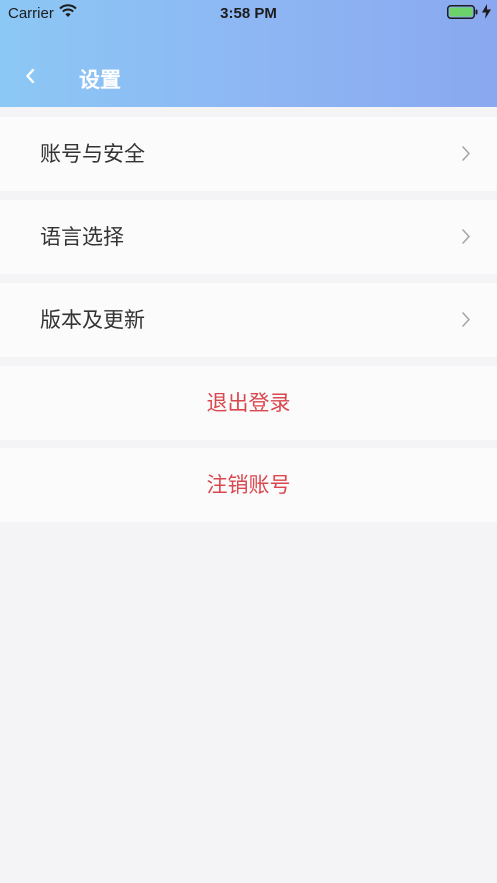 This screenshot has width=497, height=883. I want to click on status-time: 3:58 PM, so click(248, 13).